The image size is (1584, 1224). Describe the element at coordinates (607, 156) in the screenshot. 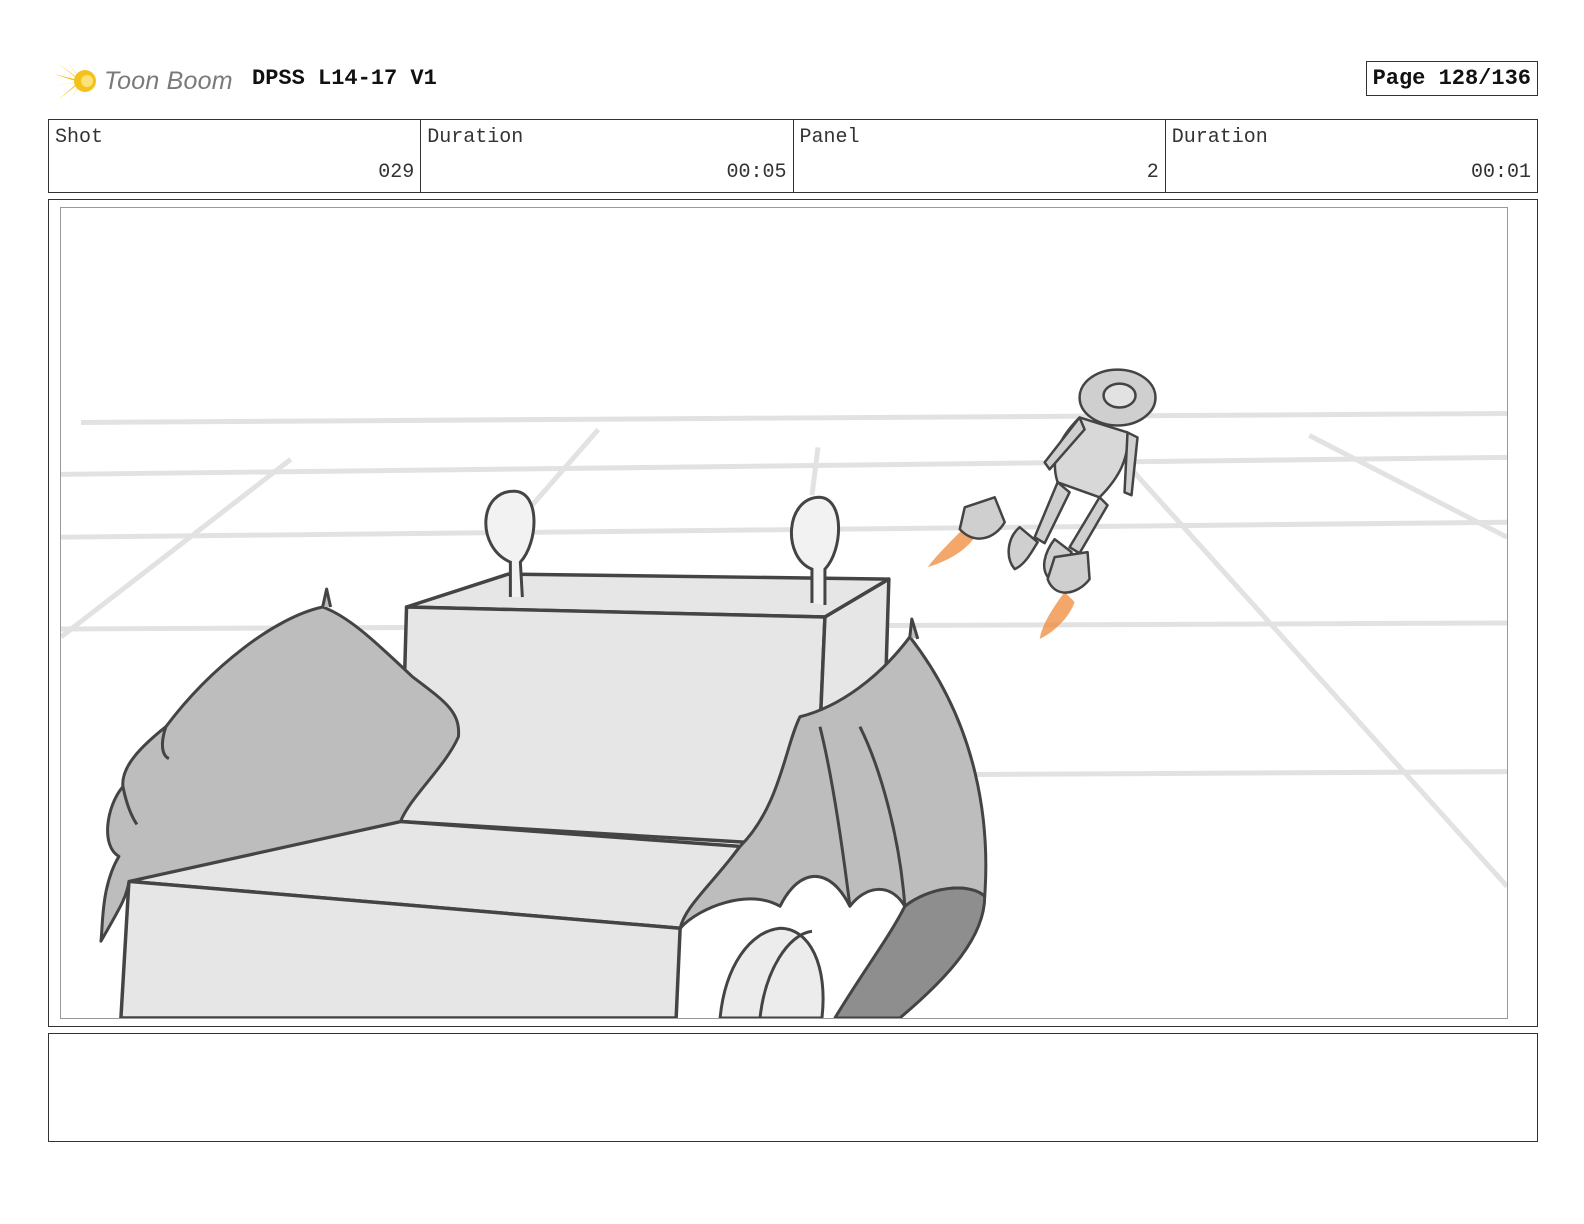

I see `shot-duration-cell: Duration 00:05` at that location.